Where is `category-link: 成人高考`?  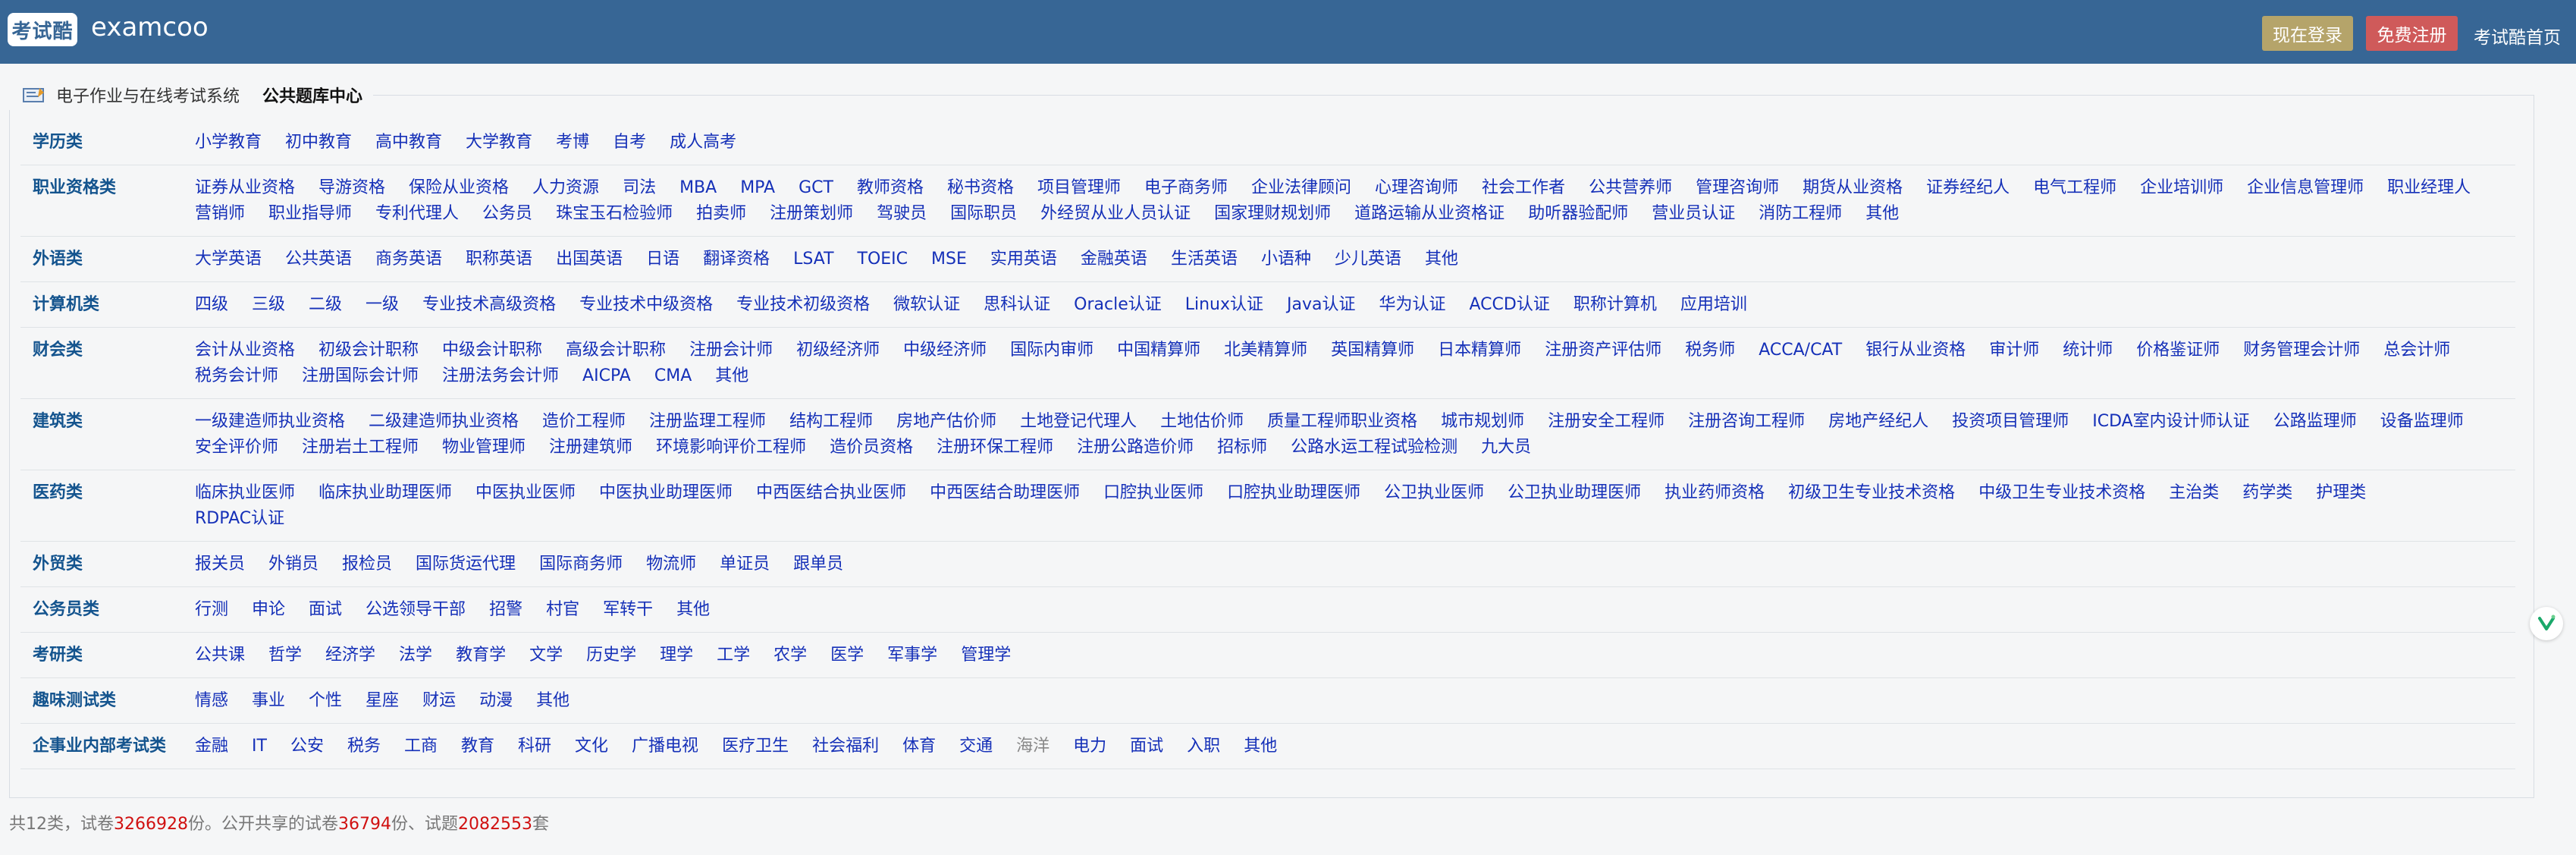 category-link: 成人高考 is located at coordinates (703, 143).